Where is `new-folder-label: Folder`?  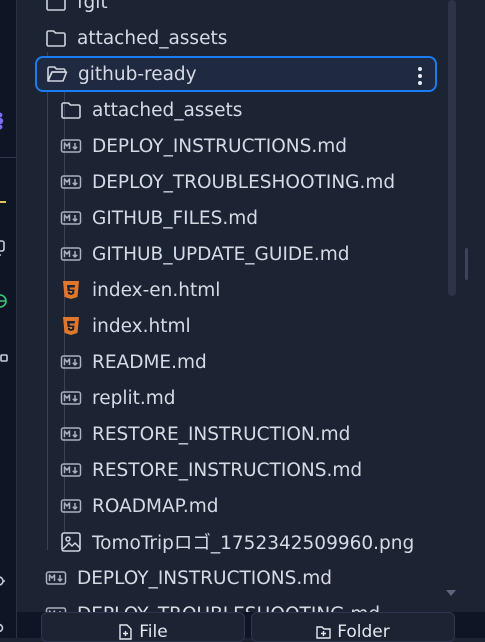
new-folder-label: Folder is located at coordinates (363, 632).